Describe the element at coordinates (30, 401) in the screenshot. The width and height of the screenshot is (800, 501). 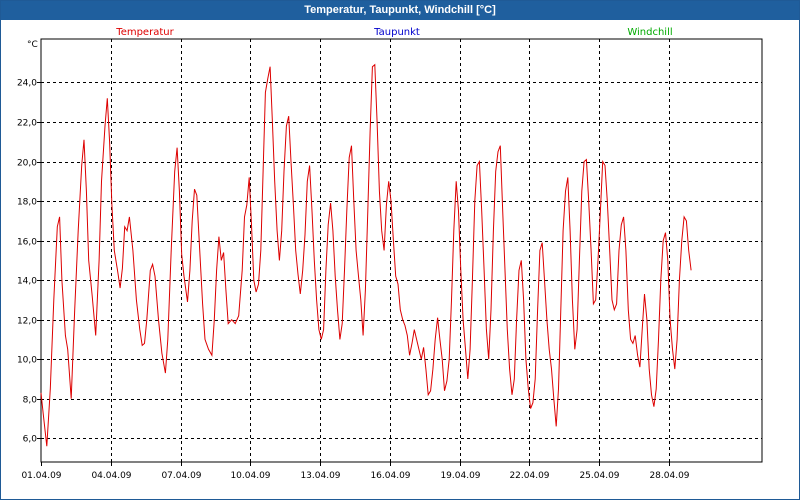
I see `y-tick-label: 8,0` at that location.